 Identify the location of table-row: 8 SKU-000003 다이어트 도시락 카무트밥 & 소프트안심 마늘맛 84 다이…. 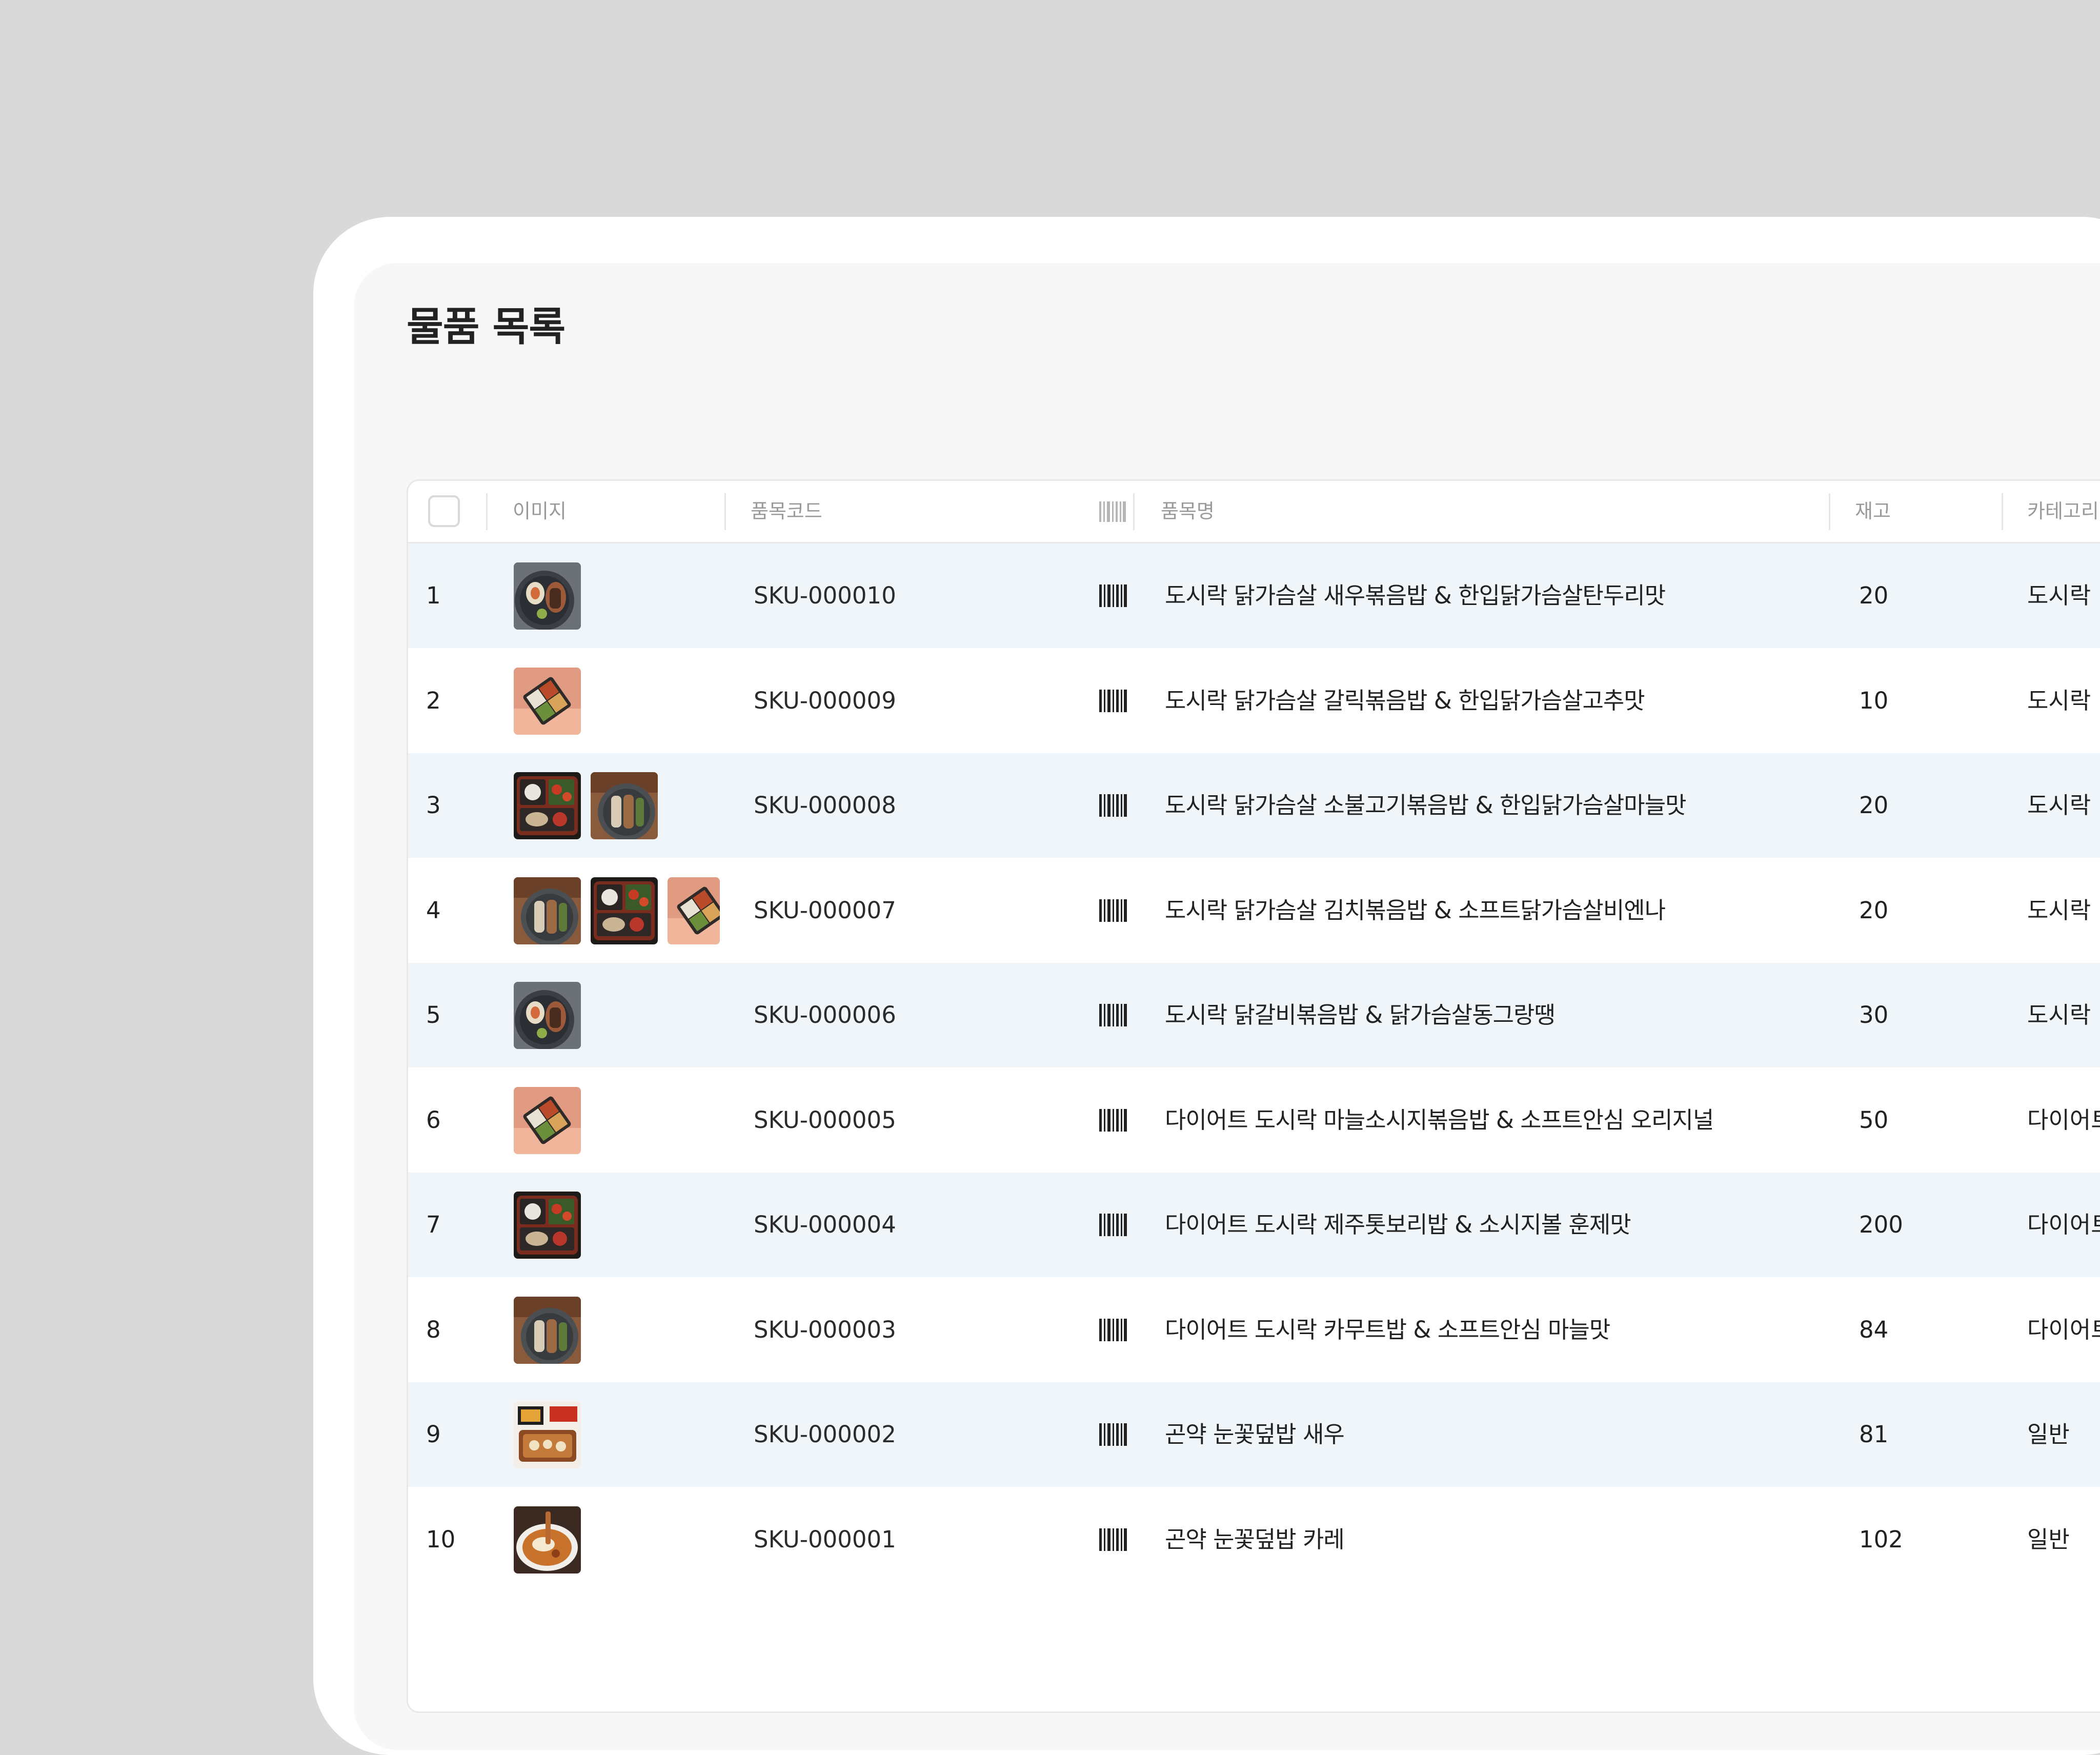
(1254, 1329).